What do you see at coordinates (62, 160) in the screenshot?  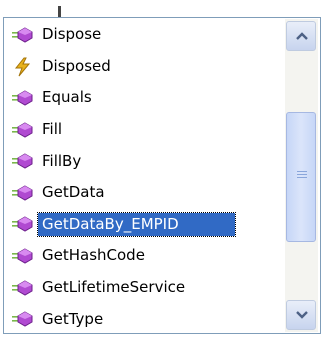 I see `item-label: FillBy` at bounding box center [62, 160].